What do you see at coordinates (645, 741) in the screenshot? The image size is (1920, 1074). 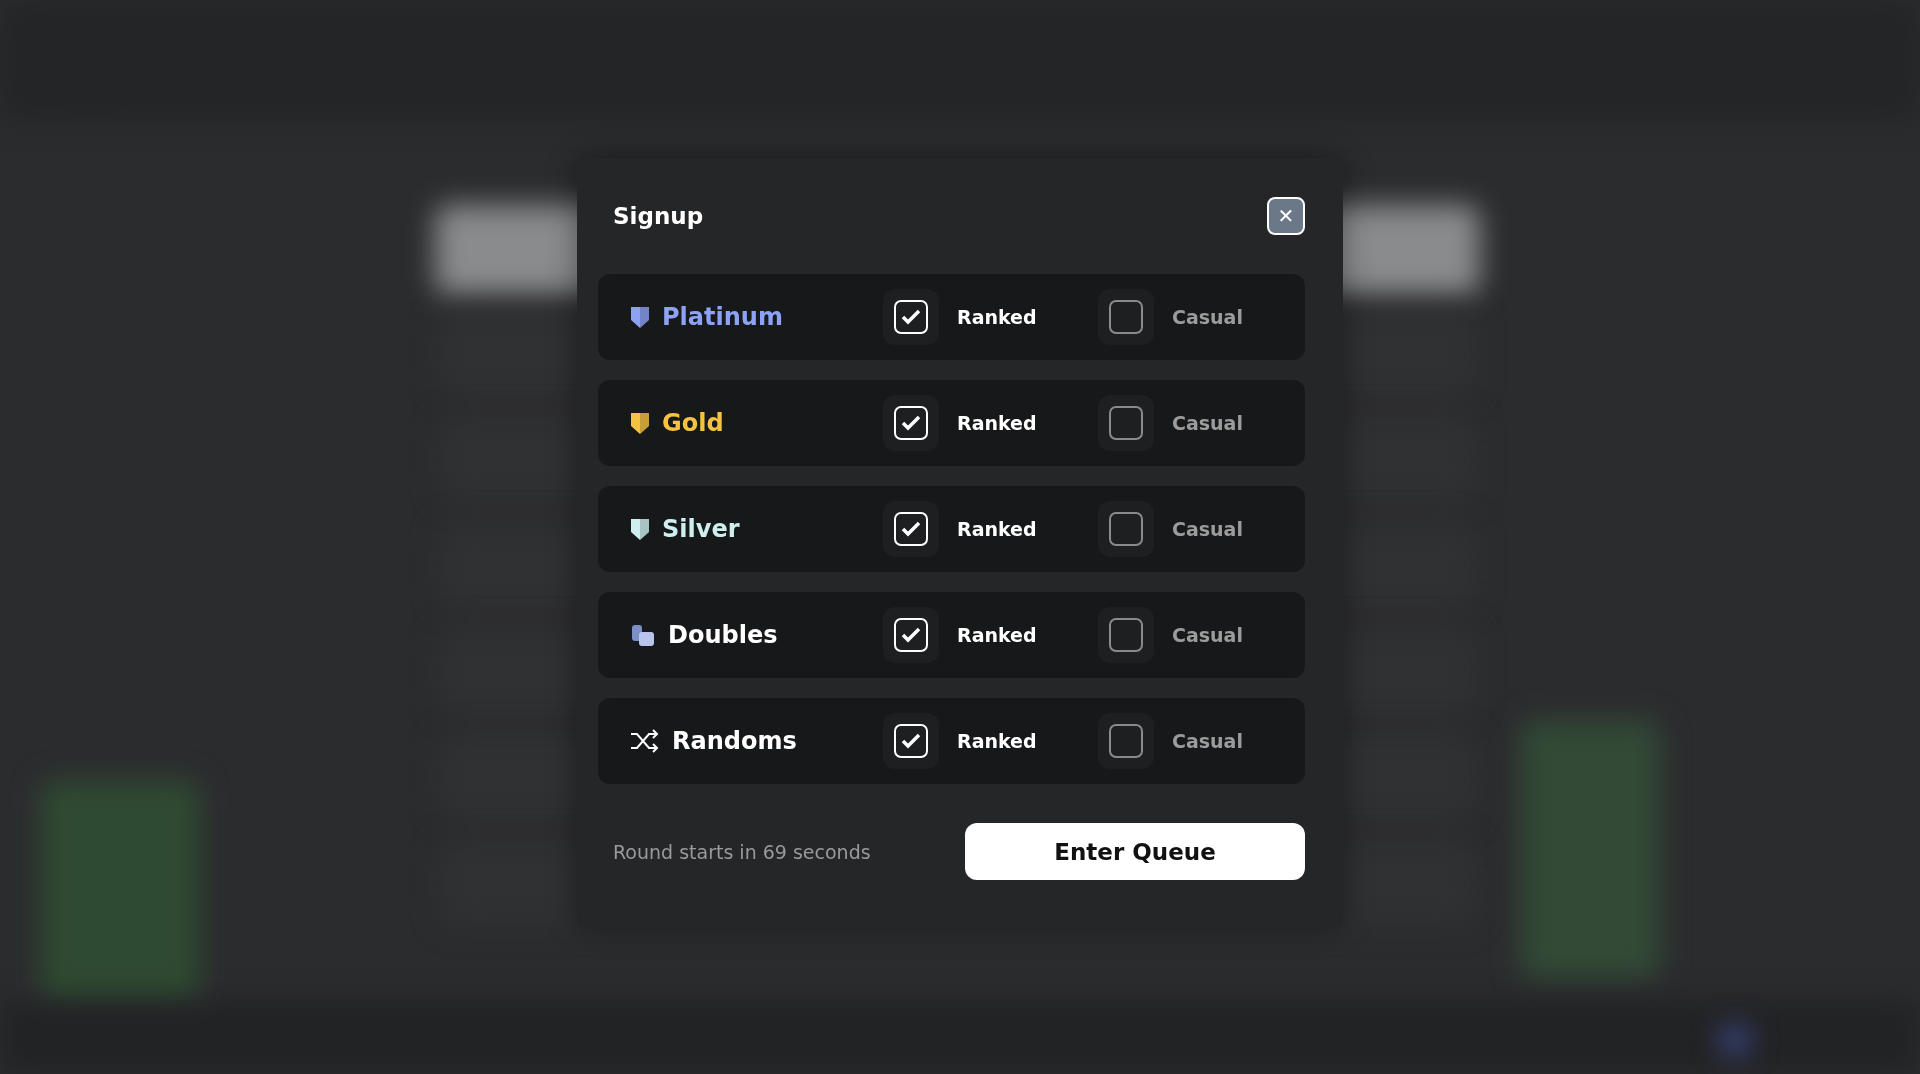 I see `shuffle-icon` at bounding box center [645, 741].